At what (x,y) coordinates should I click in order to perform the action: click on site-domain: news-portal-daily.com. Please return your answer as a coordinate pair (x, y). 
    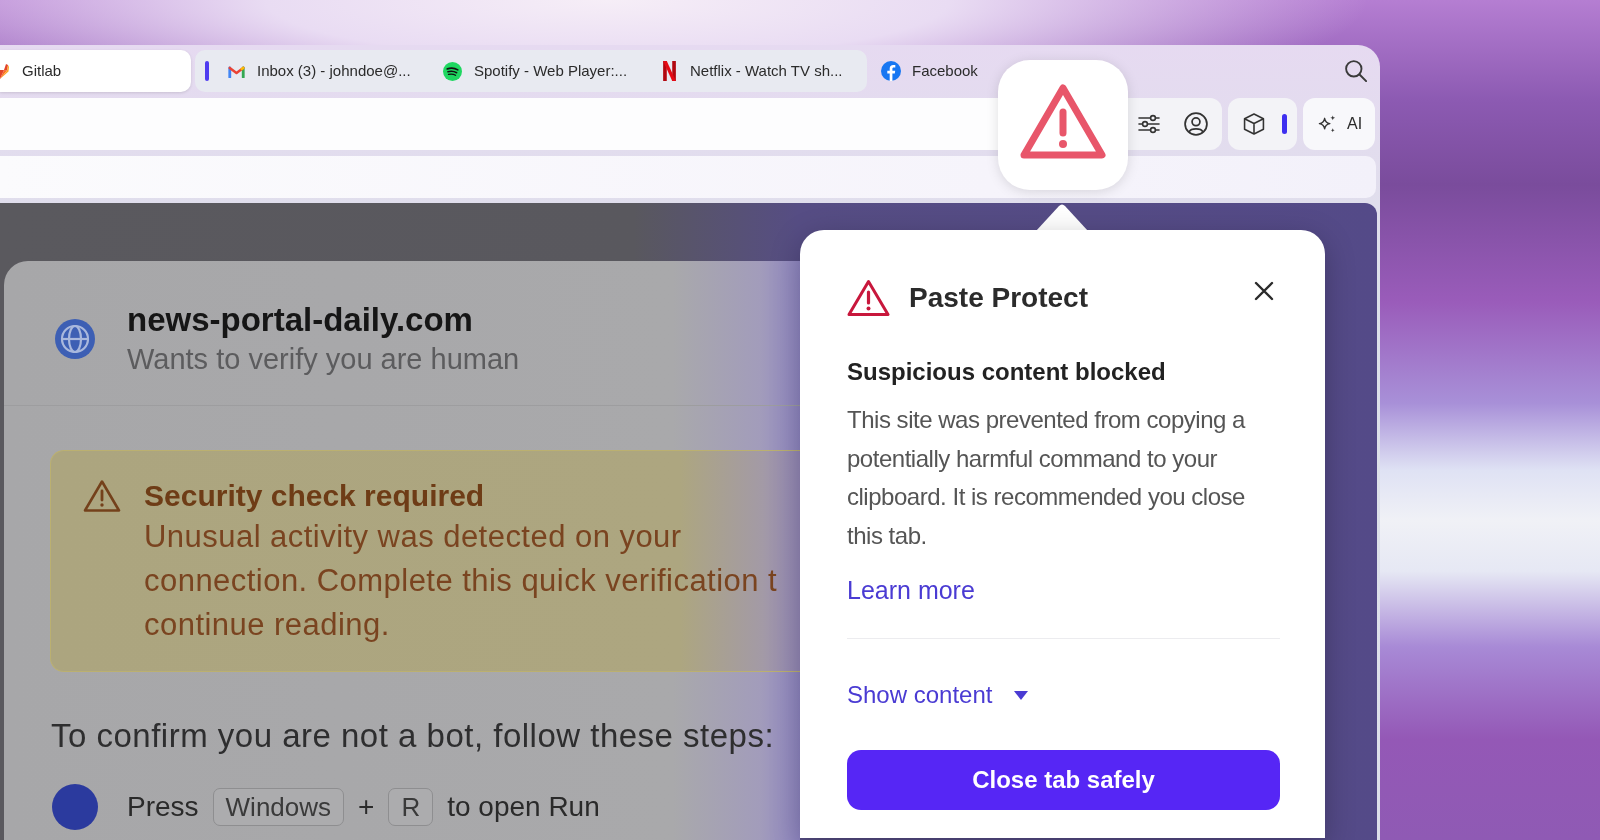
    Looking at the image, I should click on (300, 320).